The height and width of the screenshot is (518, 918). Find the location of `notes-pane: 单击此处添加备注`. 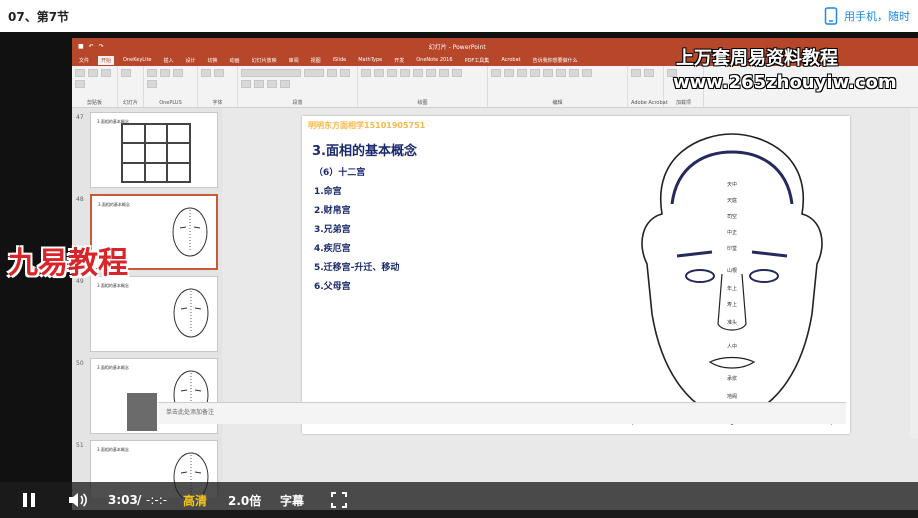

notes-pane: 单击此处添加备注 is located at coordinates (502, 413).